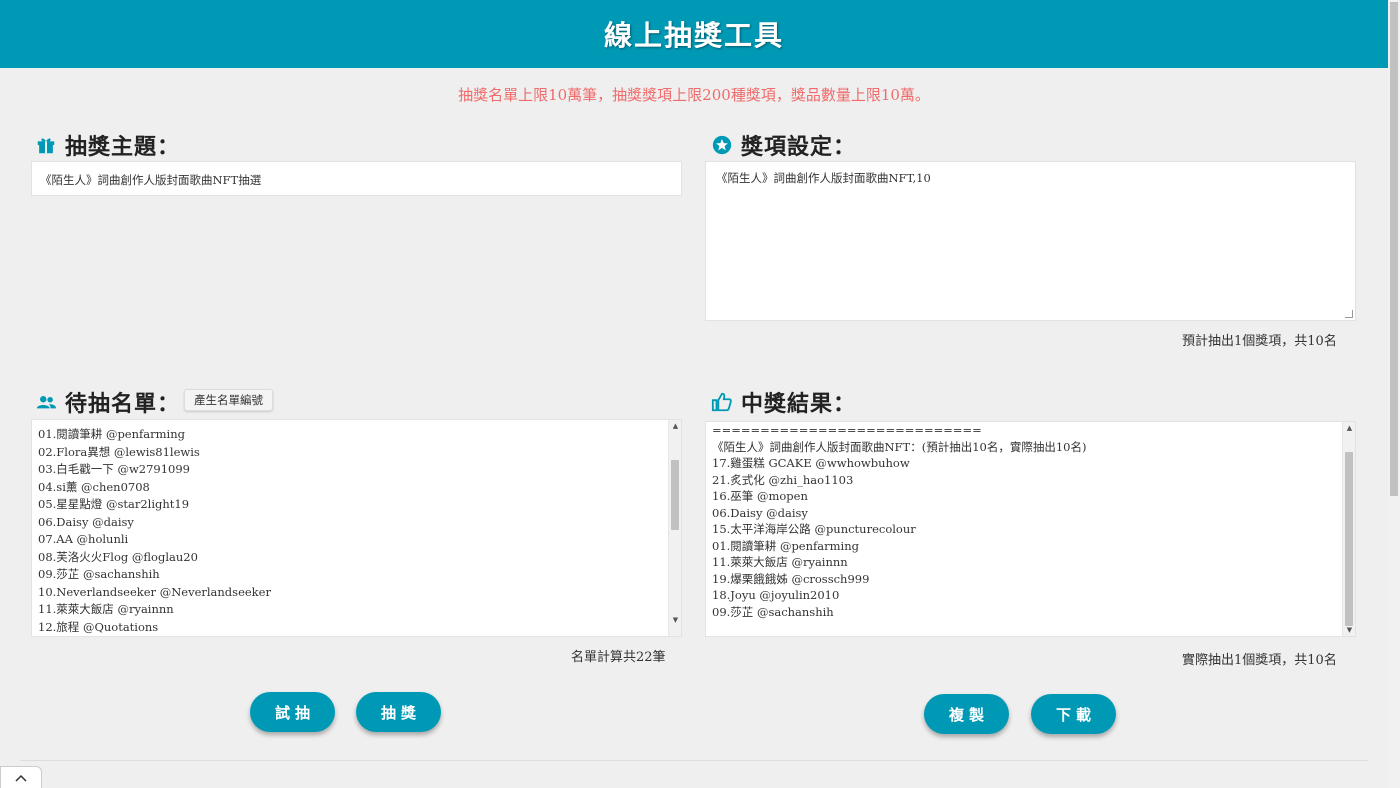 Image resolution: width=1400 pixels, height=788 pixels. I want to click on list-item: 04.si薰 @chen0708, so click(94, 486).